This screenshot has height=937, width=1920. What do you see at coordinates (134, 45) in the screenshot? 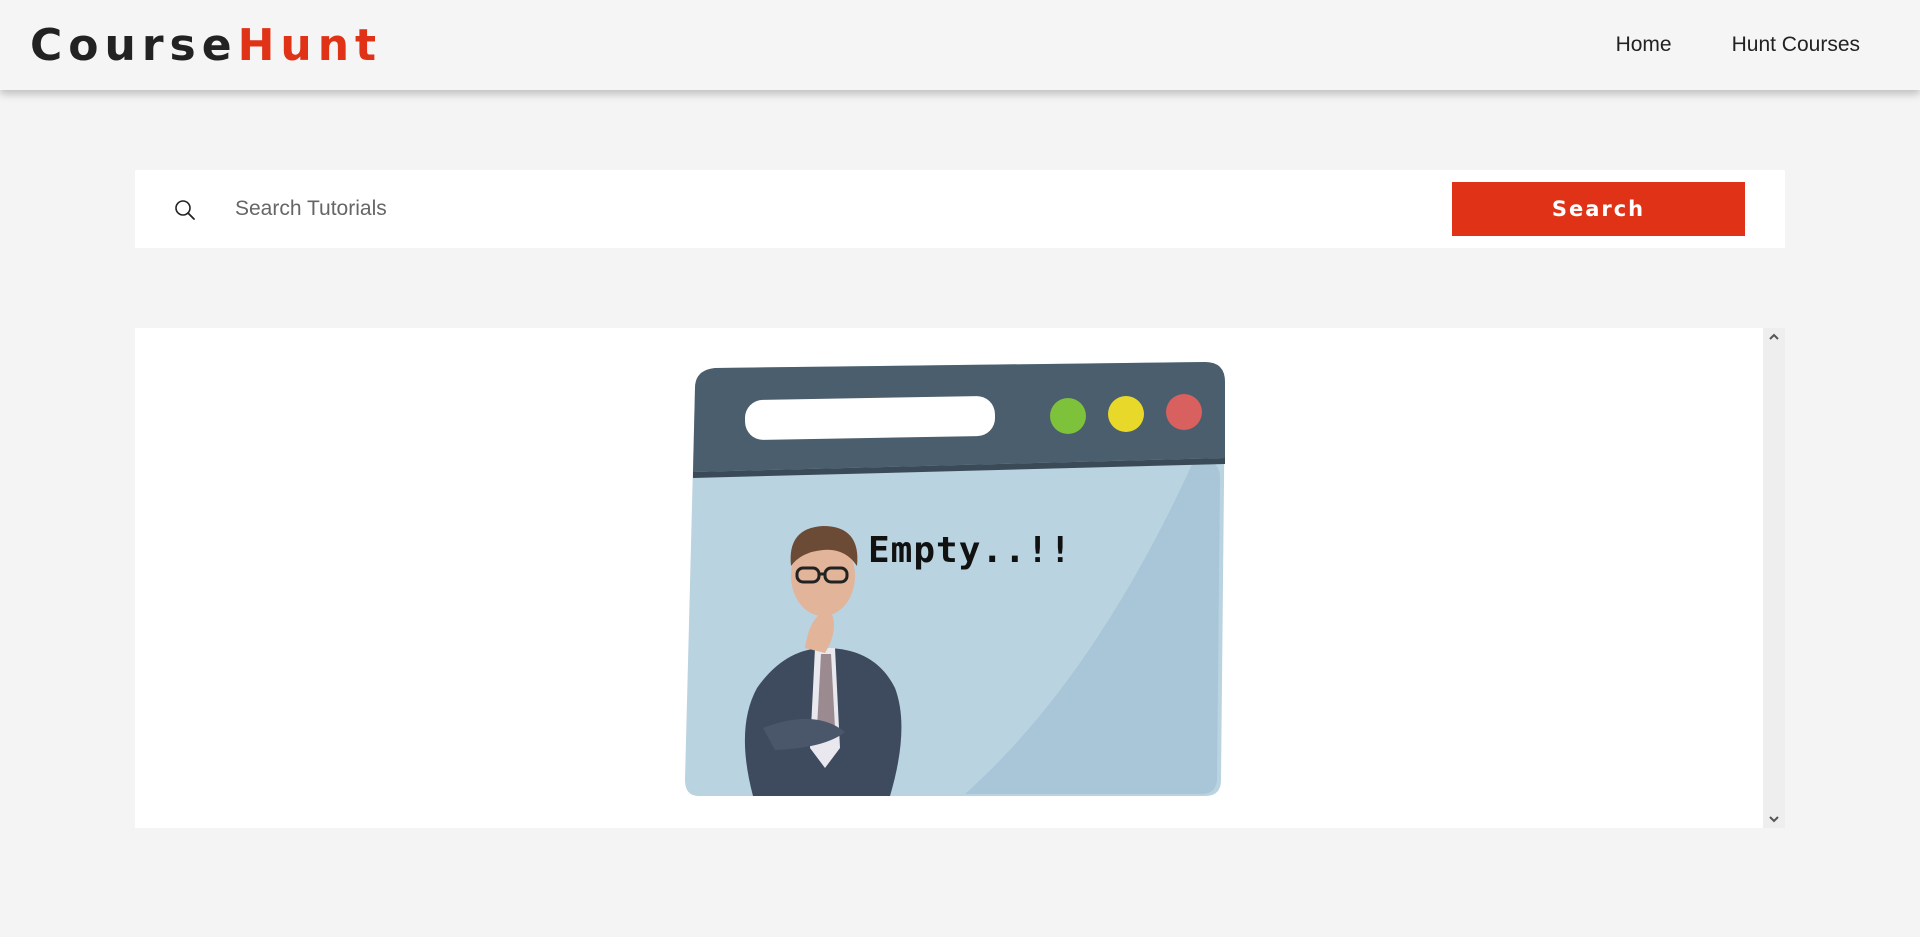
I see `logo-text-course: Course` at bounding box center [134, 45].